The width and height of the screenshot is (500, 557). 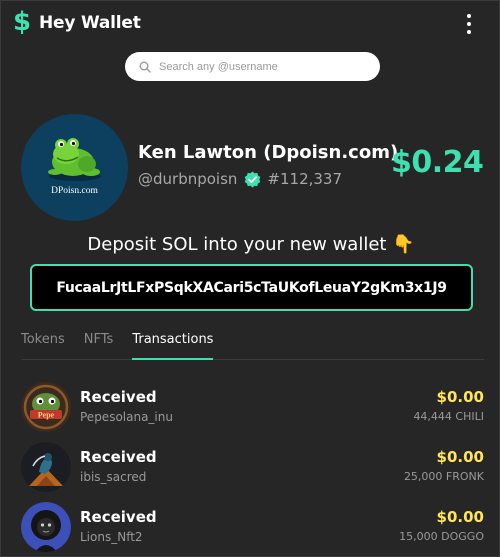 What do you see at coordinates (252, 528) in the screenshot?
I see `transaction-row: Received Lions_Nft2 $0.00 15,000 DOGGO` at bounding box center [252, 528].